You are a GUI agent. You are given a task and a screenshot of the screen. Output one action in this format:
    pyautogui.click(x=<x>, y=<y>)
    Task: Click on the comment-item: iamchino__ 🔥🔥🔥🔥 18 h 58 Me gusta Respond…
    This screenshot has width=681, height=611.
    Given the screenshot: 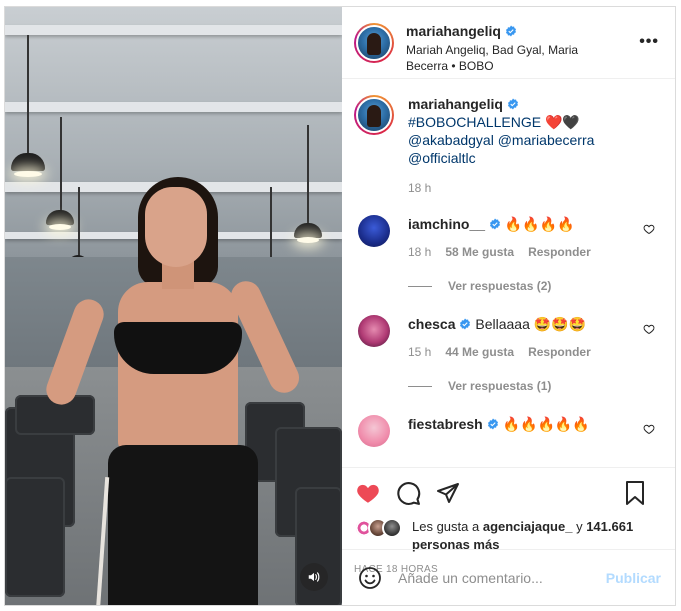 What is the action you would take?
    pyautogui.click(x=507, y=237)
    